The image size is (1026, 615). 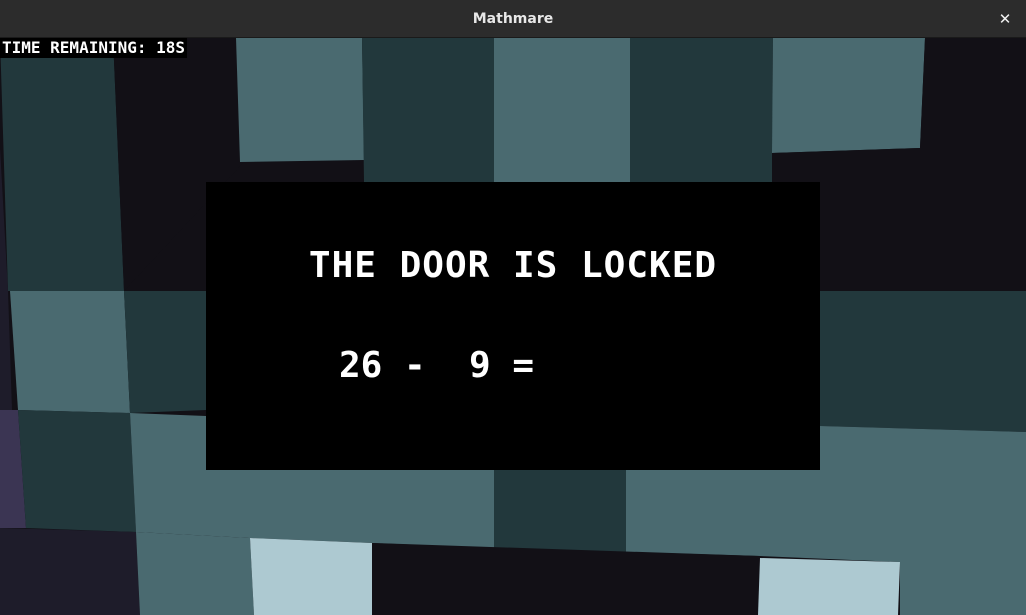 I want to click on window-title: Mathmare, so click(x=513, y=19).